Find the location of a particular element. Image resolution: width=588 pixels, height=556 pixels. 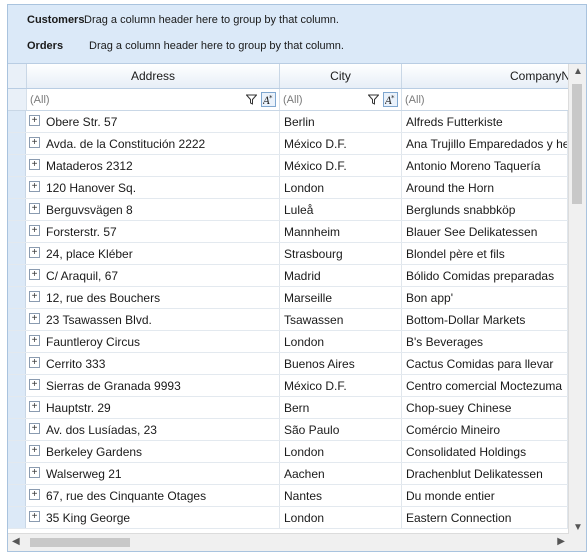

table-row: +35 King George London Eastern Connection is located at coordinates (288, 518).